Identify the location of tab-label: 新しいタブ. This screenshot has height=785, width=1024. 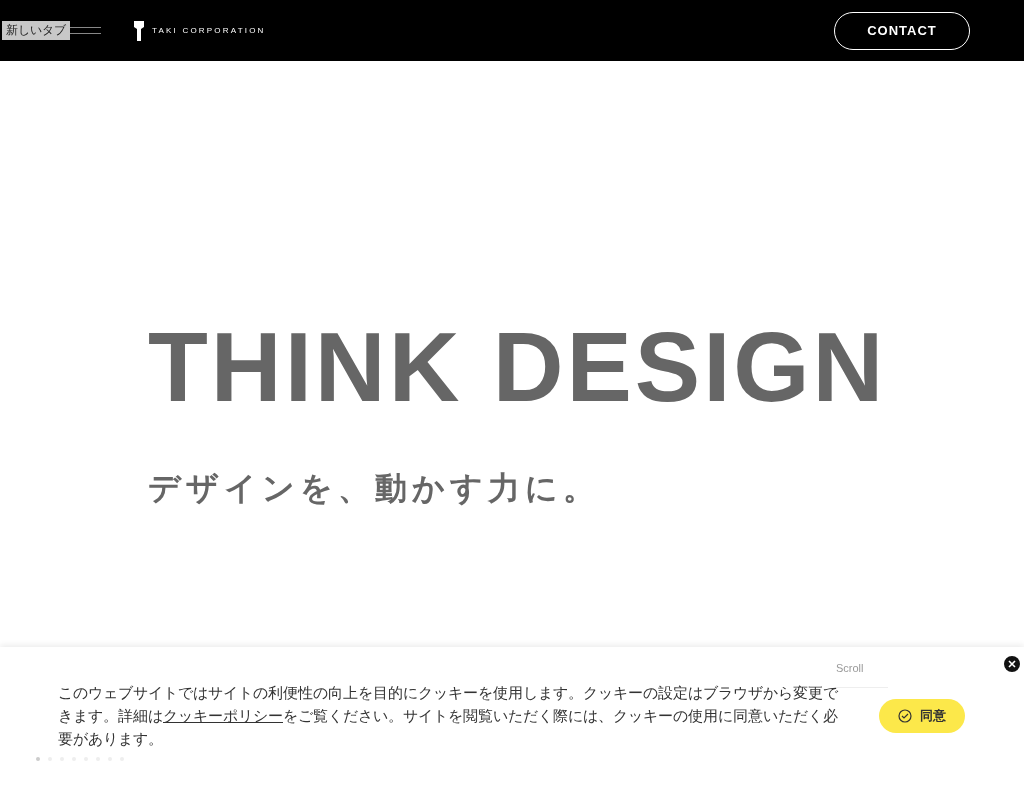
(36, 30).